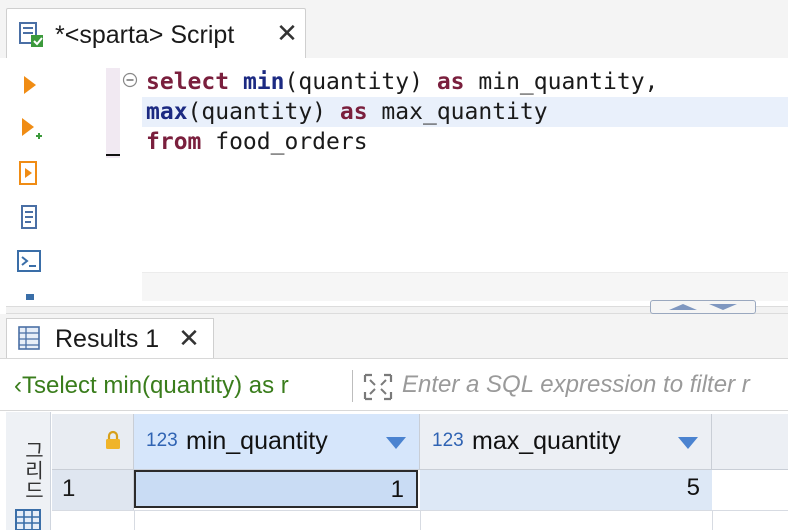 This screenshot has width=788, height=530. I want to click on column-header-min-quantity: 123 min_quantity, so click(277, 442).